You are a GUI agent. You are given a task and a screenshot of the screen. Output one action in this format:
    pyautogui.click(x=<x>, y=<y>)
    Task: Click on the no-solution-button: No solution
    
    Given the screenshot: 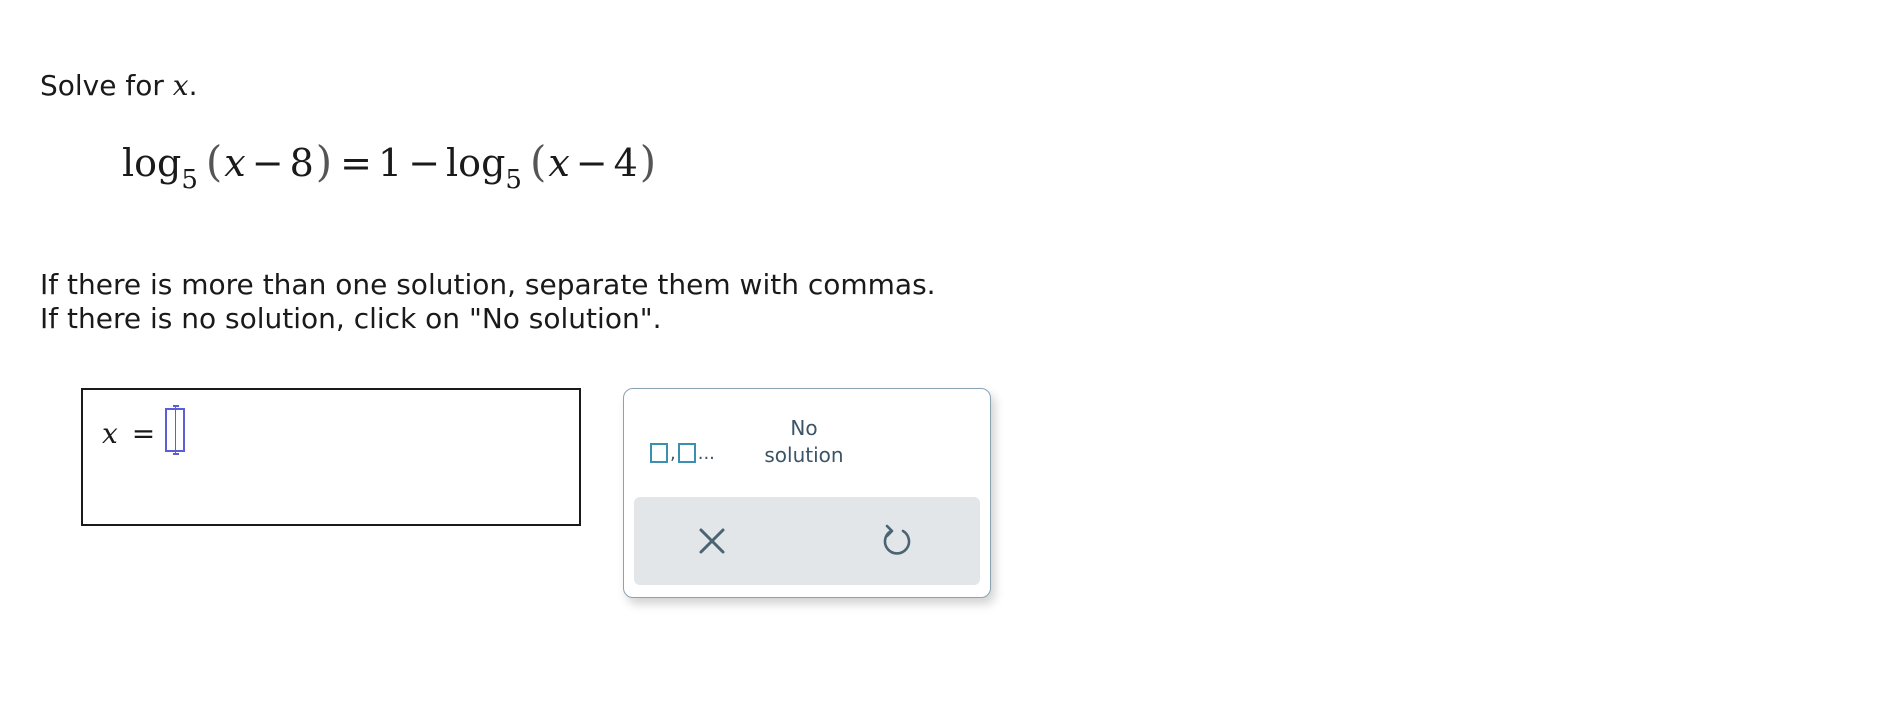 What is the action you would take?
    pyautogui.click(x=804, y=442)
    